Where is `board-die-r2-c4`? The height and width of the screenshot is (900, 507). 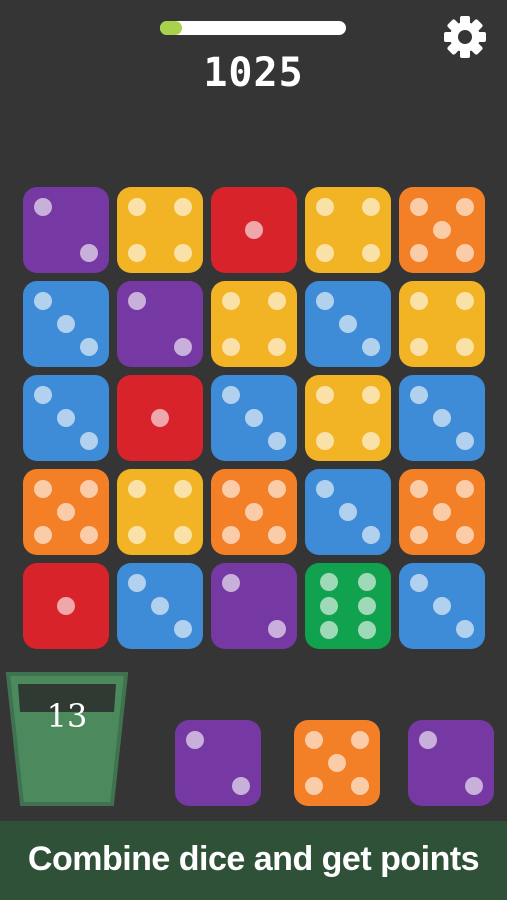 board-die-r2-c4 is located at coordinates (348, 324).